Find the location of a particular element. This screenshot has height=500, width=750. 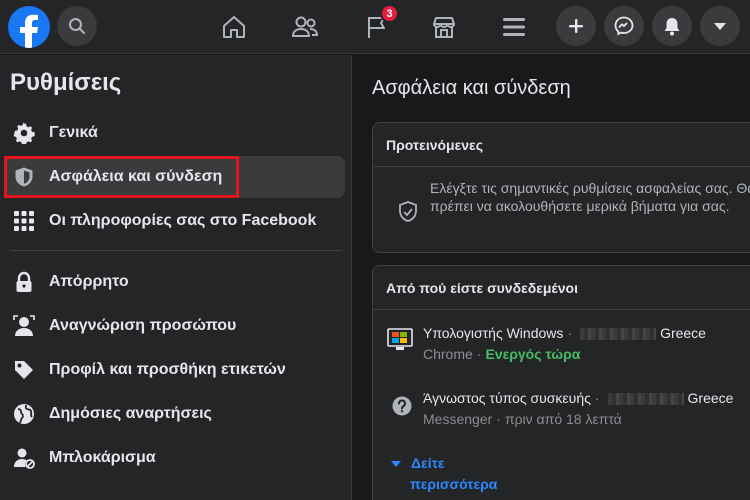

messenger-icon is located at coordinates (624, 26).